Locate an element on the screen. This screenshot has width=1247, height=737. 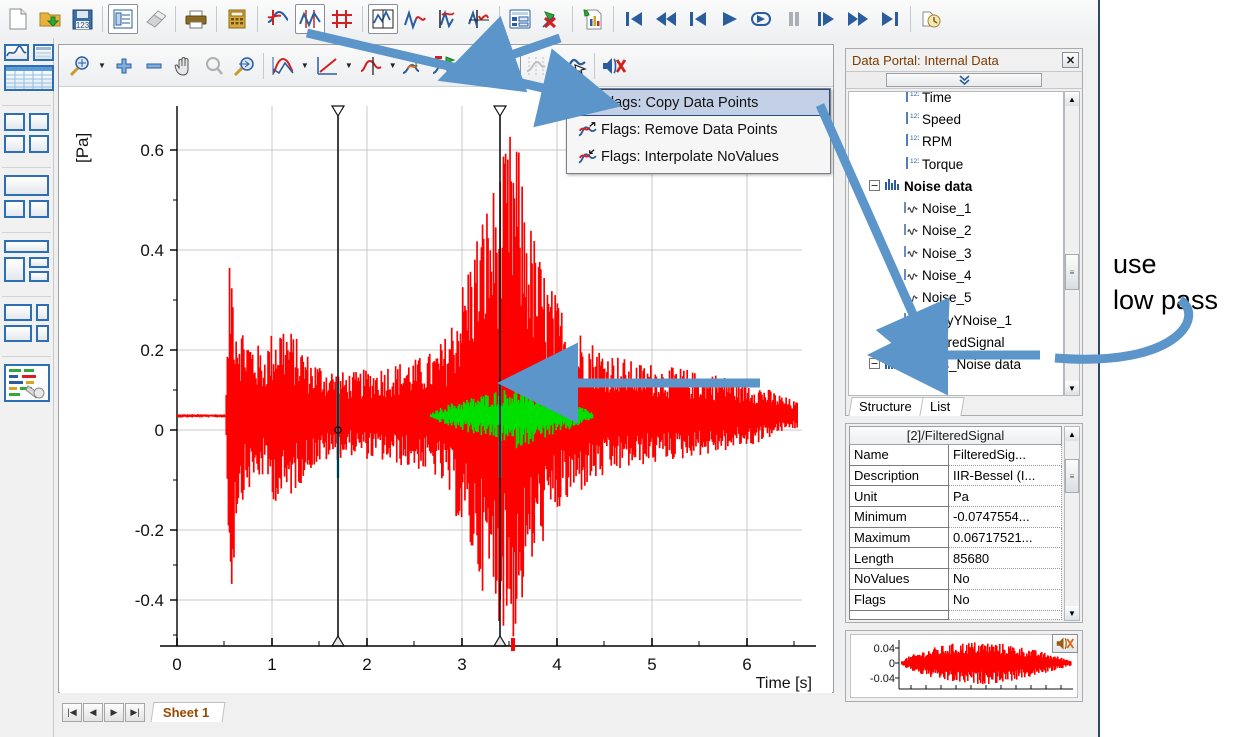
tree-item-noise-3: Noise_3 is located at coordinates (956, 253).